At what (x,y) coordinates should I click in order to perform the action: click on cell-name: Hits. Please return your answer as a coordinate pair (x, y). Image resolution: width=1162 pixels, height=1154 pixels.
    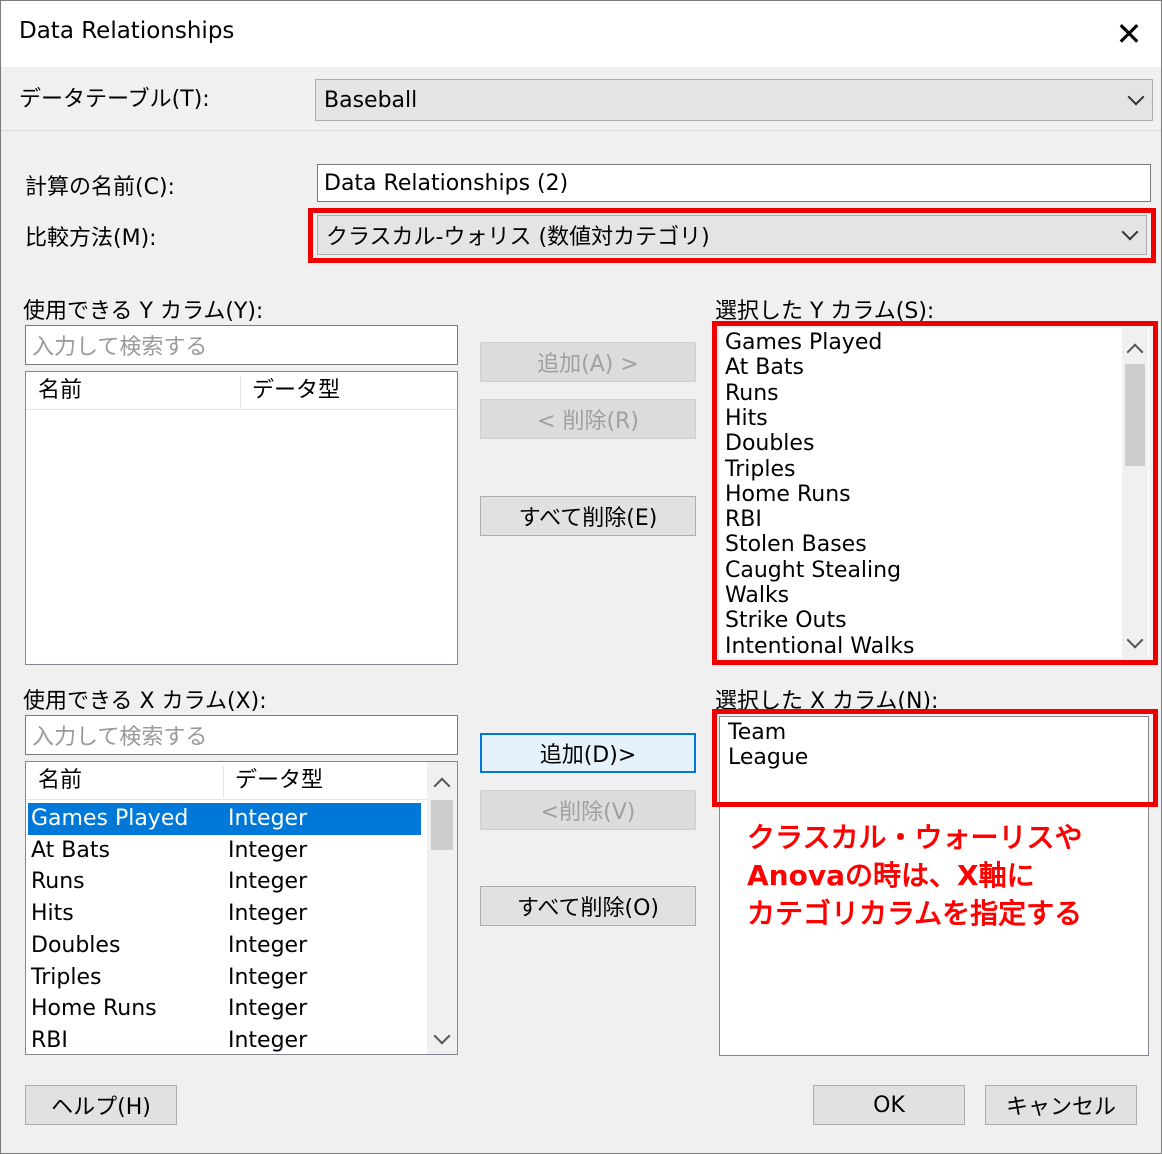
    Looking at the image, I should click on (52, 914).